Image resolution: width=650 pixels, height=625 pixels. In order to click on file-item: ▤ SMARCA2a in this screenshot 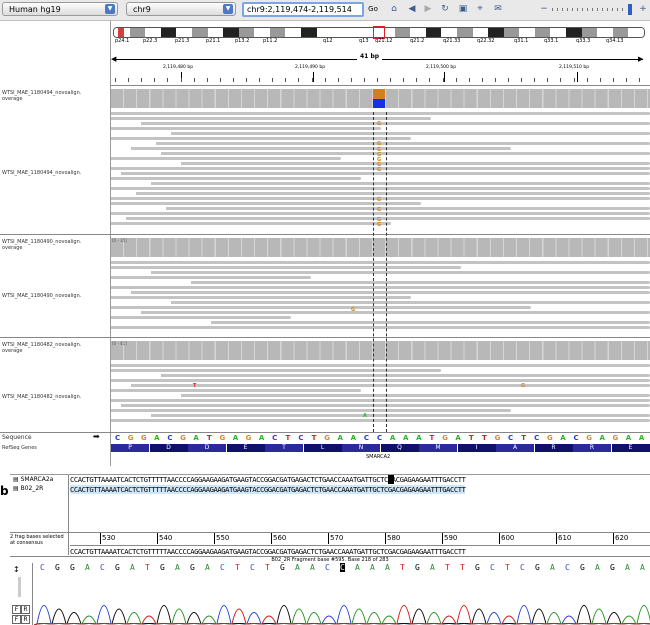, I will do `click(33, 479)`.